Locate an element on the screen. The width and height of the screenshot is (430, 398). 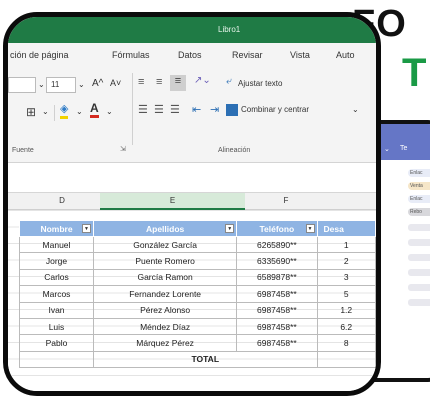
table-cell: 6589878** is located at coordinates (277, 277).